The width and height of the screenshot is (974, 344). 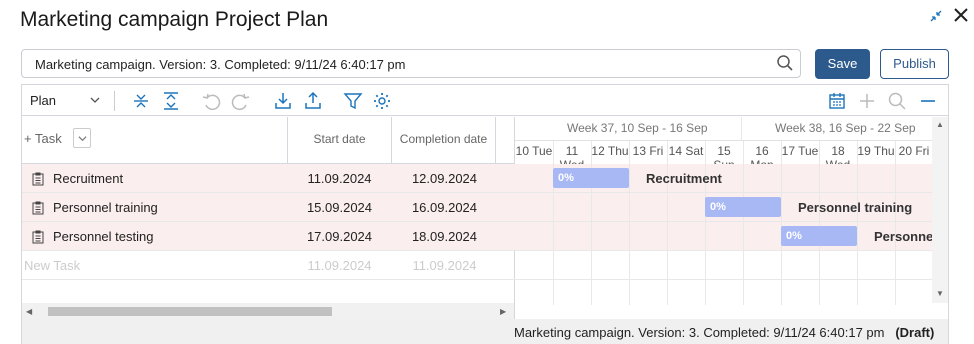 I want to click on scroll-right-arrow: ▶, so click(x=503, y=311).